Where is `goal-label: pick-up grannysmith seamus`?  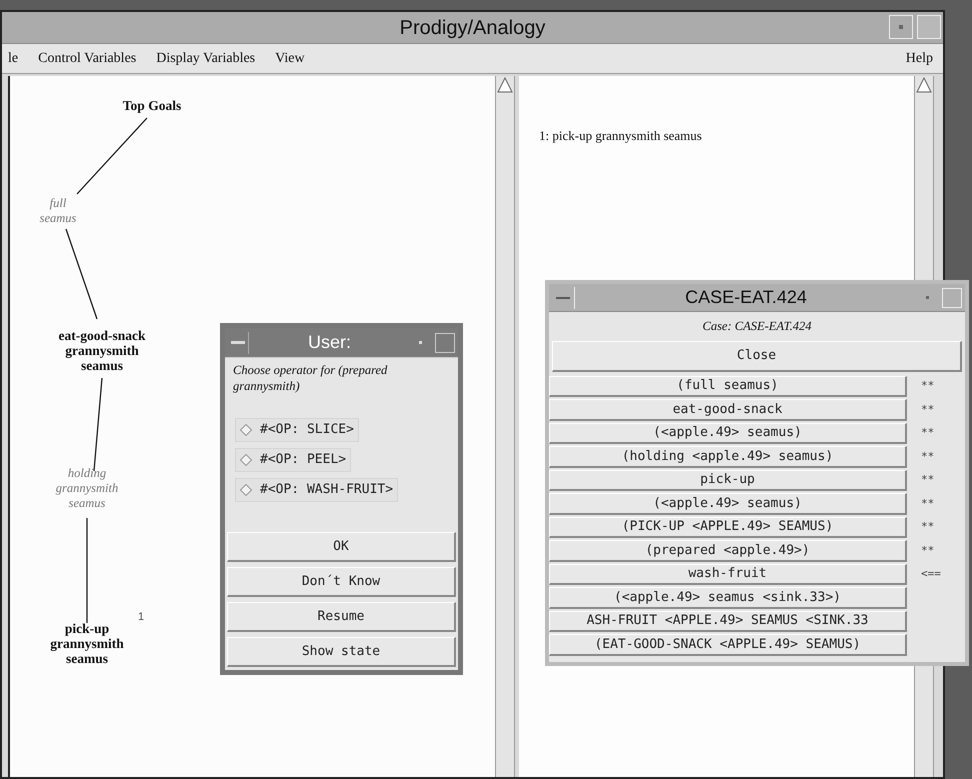
goal-label: pick-up grannysmith seamus is located at coordinates (87, 643).